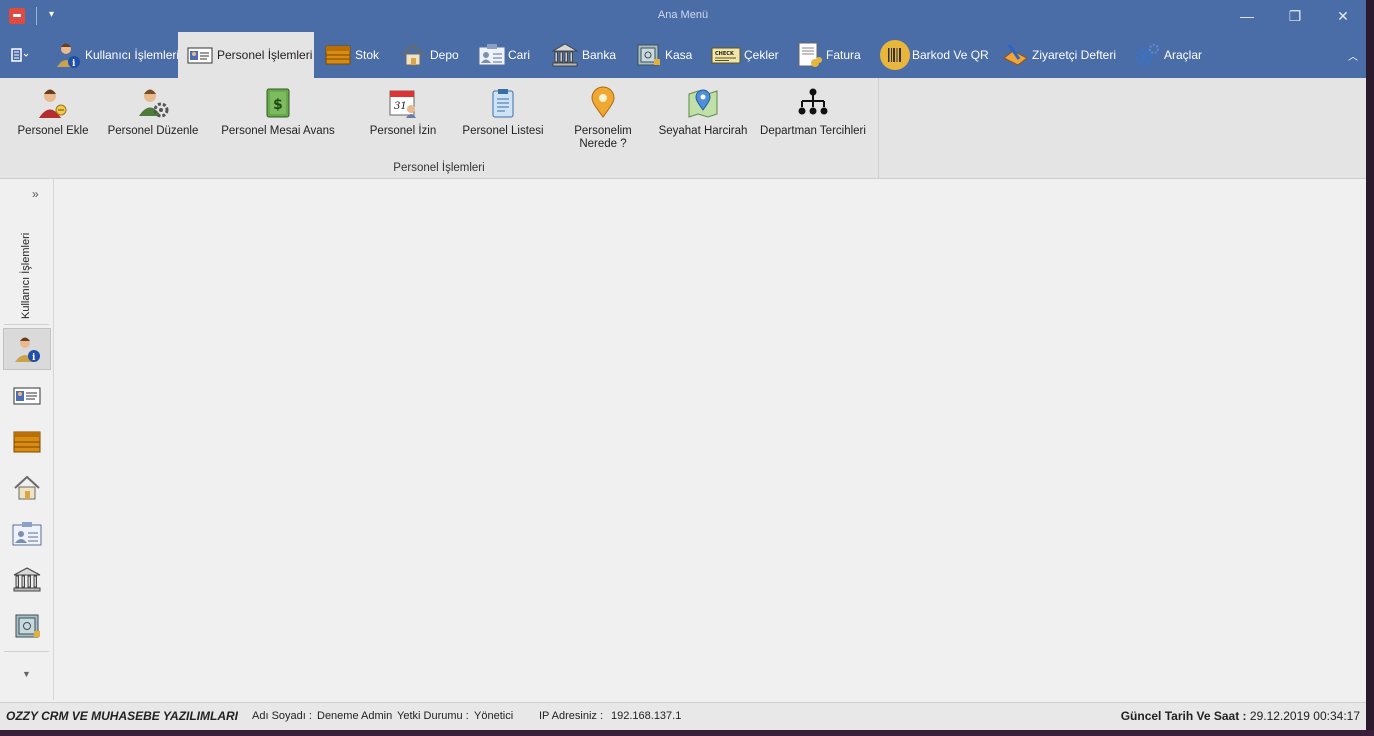 Image resolution: width=1374 pixels, height=736 pixels. I want to click on nav-item-cari, so click(27, 534).